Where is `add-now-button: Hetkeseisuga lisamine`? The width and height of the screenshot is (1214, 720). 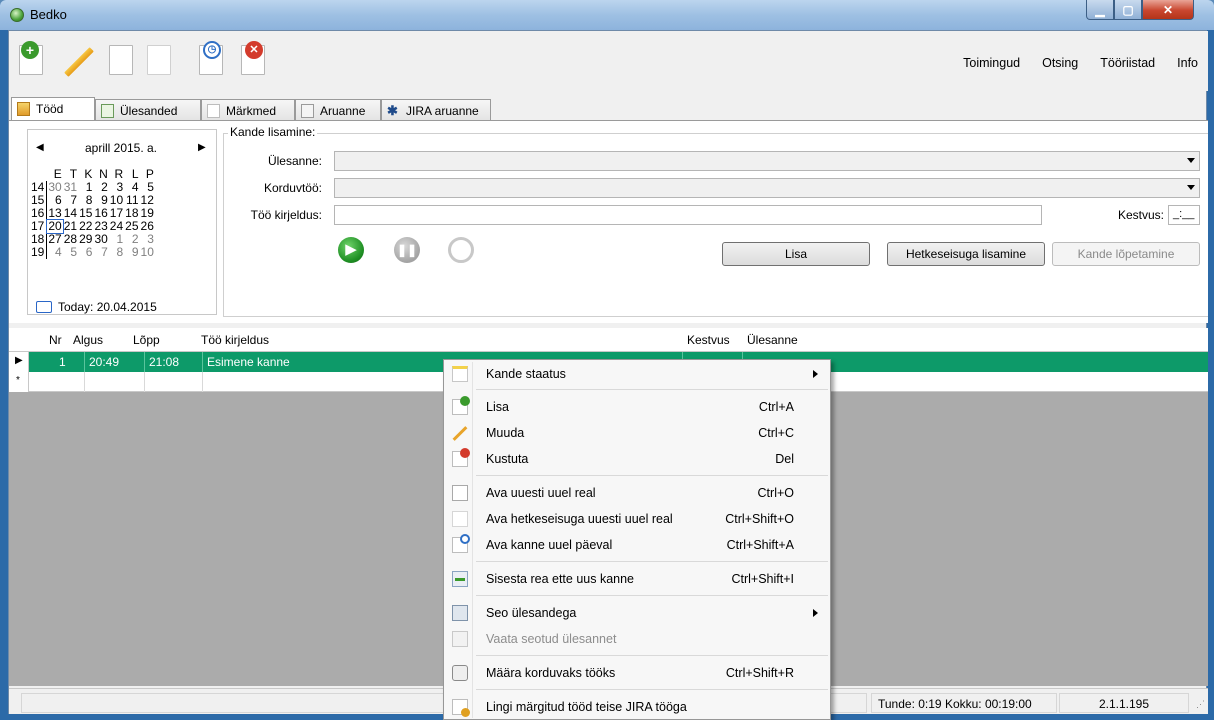 add-now-button: Hetkeseisuga lisamine is located at coordinates (966, 254).